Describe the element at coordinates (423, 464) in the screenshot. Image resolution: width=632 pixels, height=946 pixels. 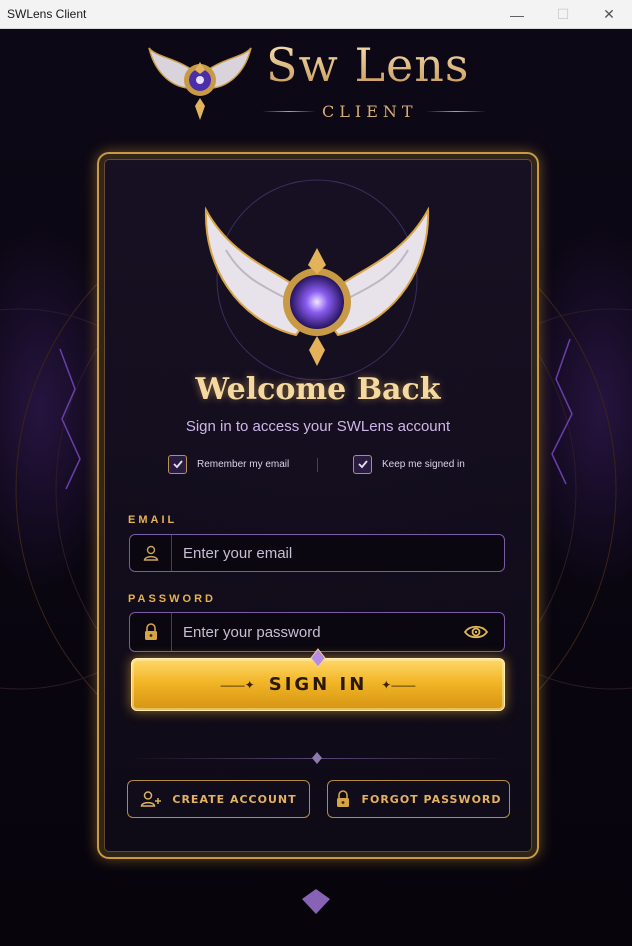
I see `keep-signed-in-label: Keep me signed in` at that location.